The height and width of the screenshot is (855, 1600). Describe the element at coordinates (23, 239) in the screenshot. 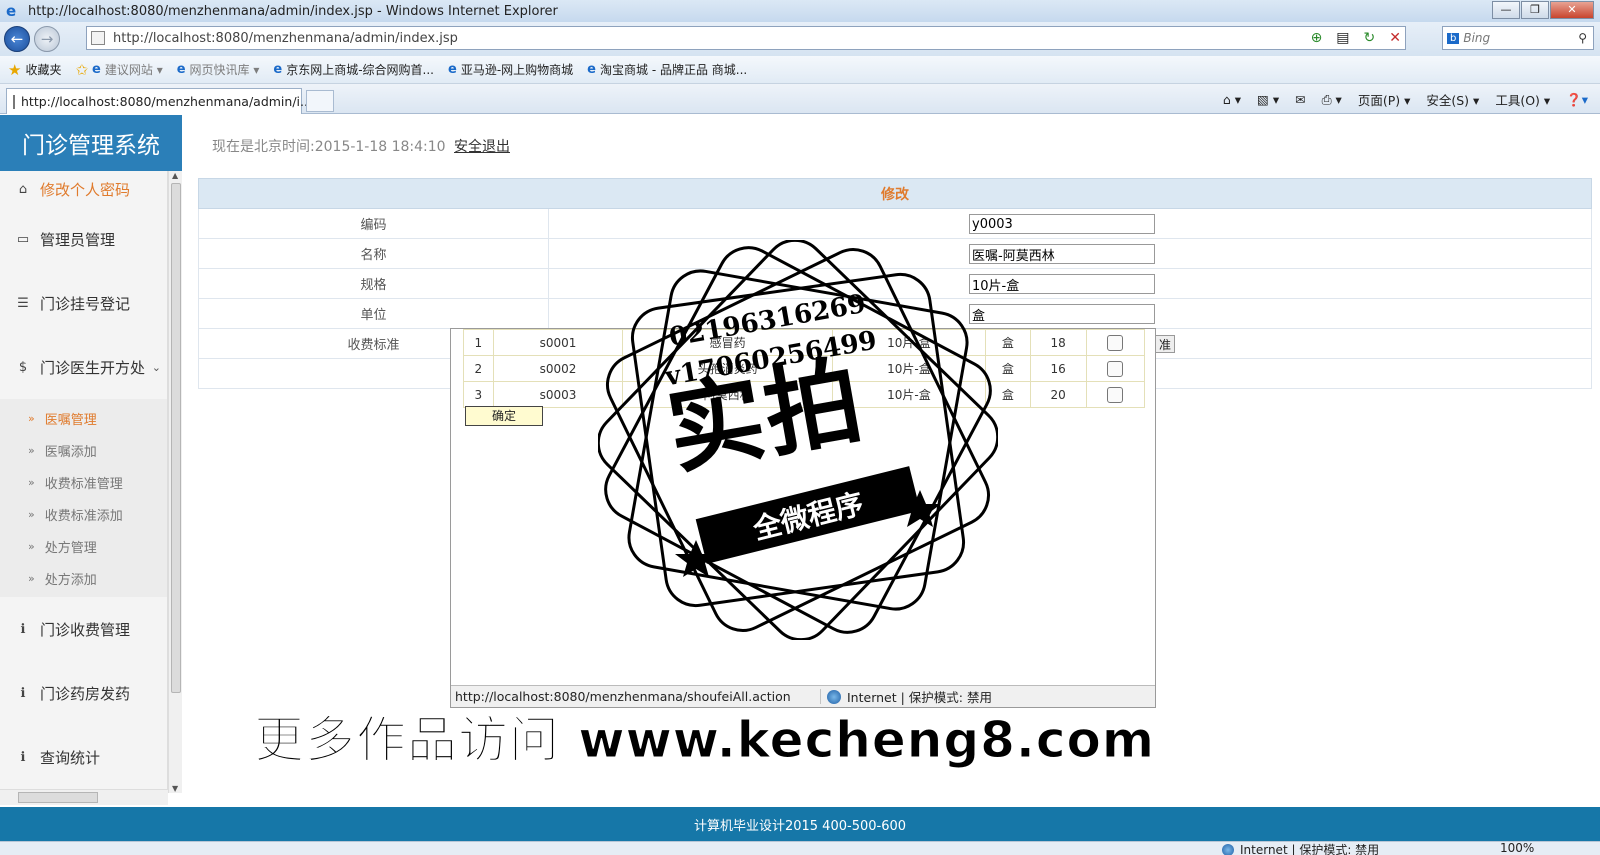

I see `inbox-icon: ▭` at that location.